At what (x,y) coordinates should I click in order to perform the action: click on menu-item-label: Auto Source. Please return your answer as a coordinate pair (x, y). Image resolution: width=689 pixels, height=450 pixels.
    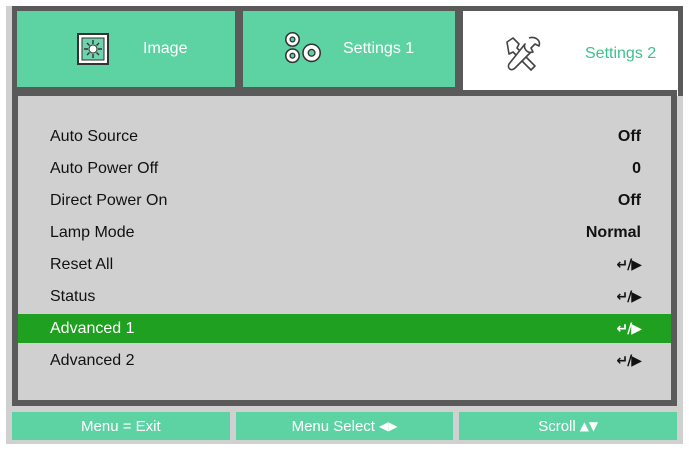
    Looking at the image, I should click on (94, 136).